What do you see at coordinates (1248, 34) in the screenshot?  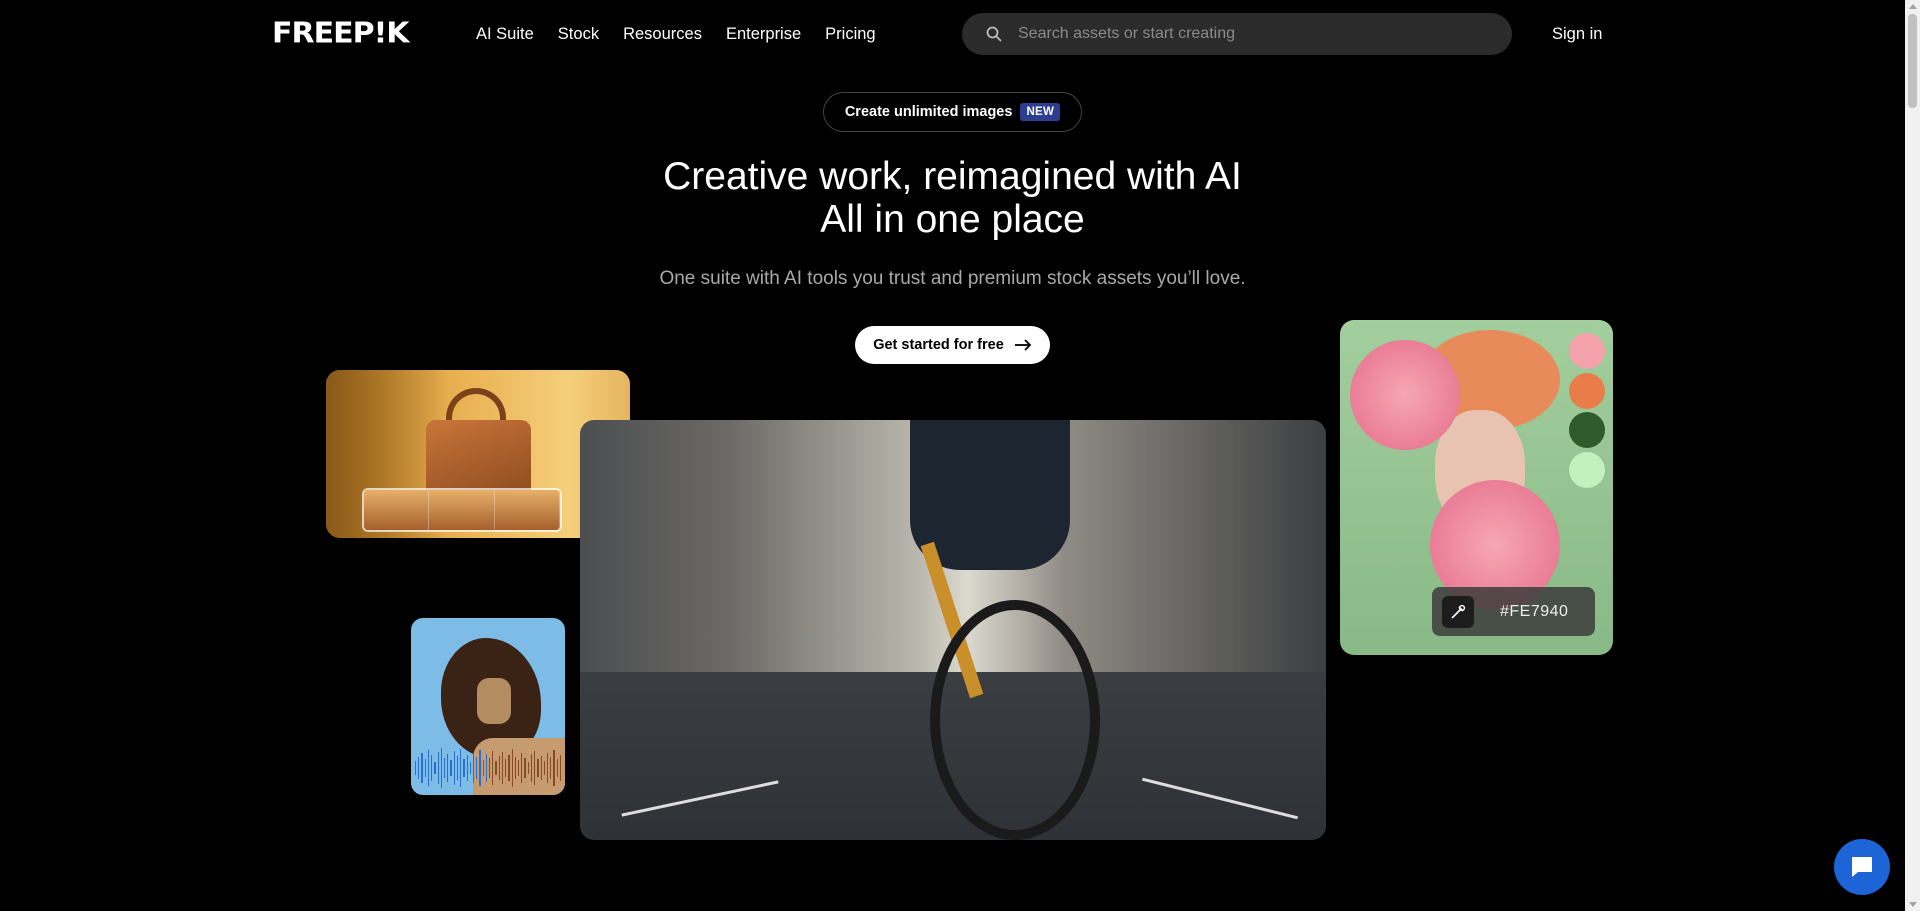 I see `search-input` at bounding box center [1248, 34].